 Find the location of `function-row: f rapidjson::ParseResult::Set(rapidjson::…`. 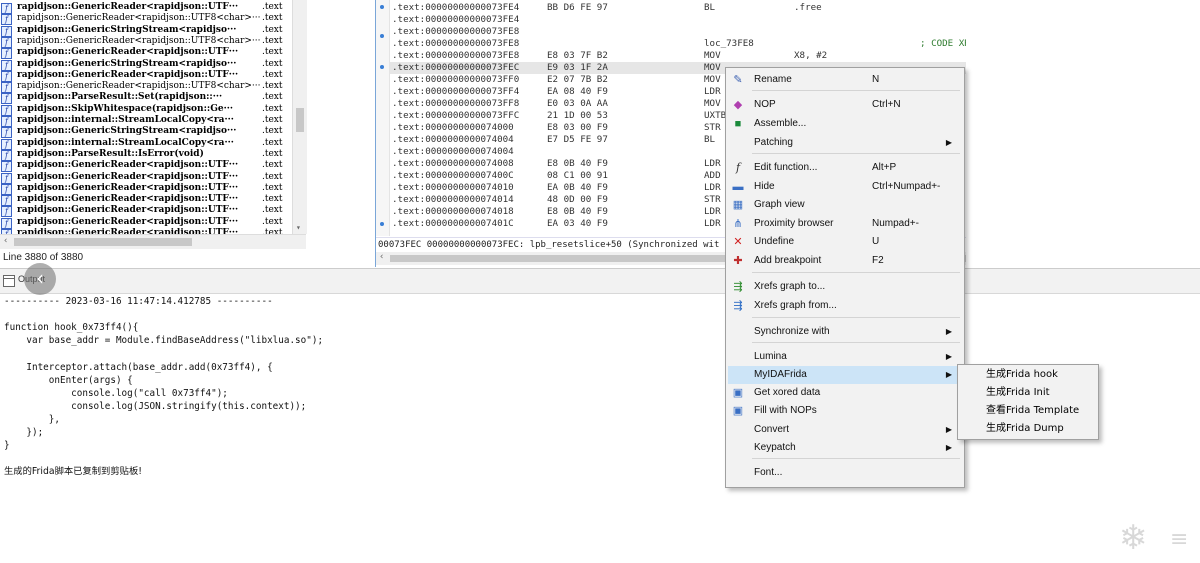

function-row: f rapidjson::ParseResult::Set(rapidjson::… is located at coordinates (145, 98).